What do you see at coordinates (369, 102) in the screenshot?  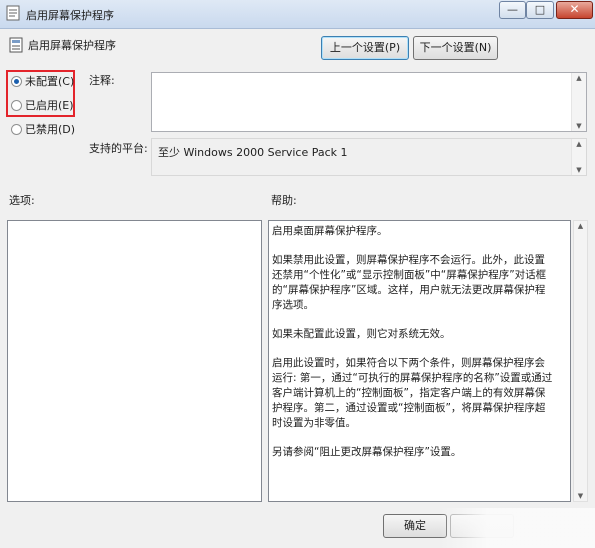 I see `comment-field: ▲ ▼` at bounding box center [369, 102].